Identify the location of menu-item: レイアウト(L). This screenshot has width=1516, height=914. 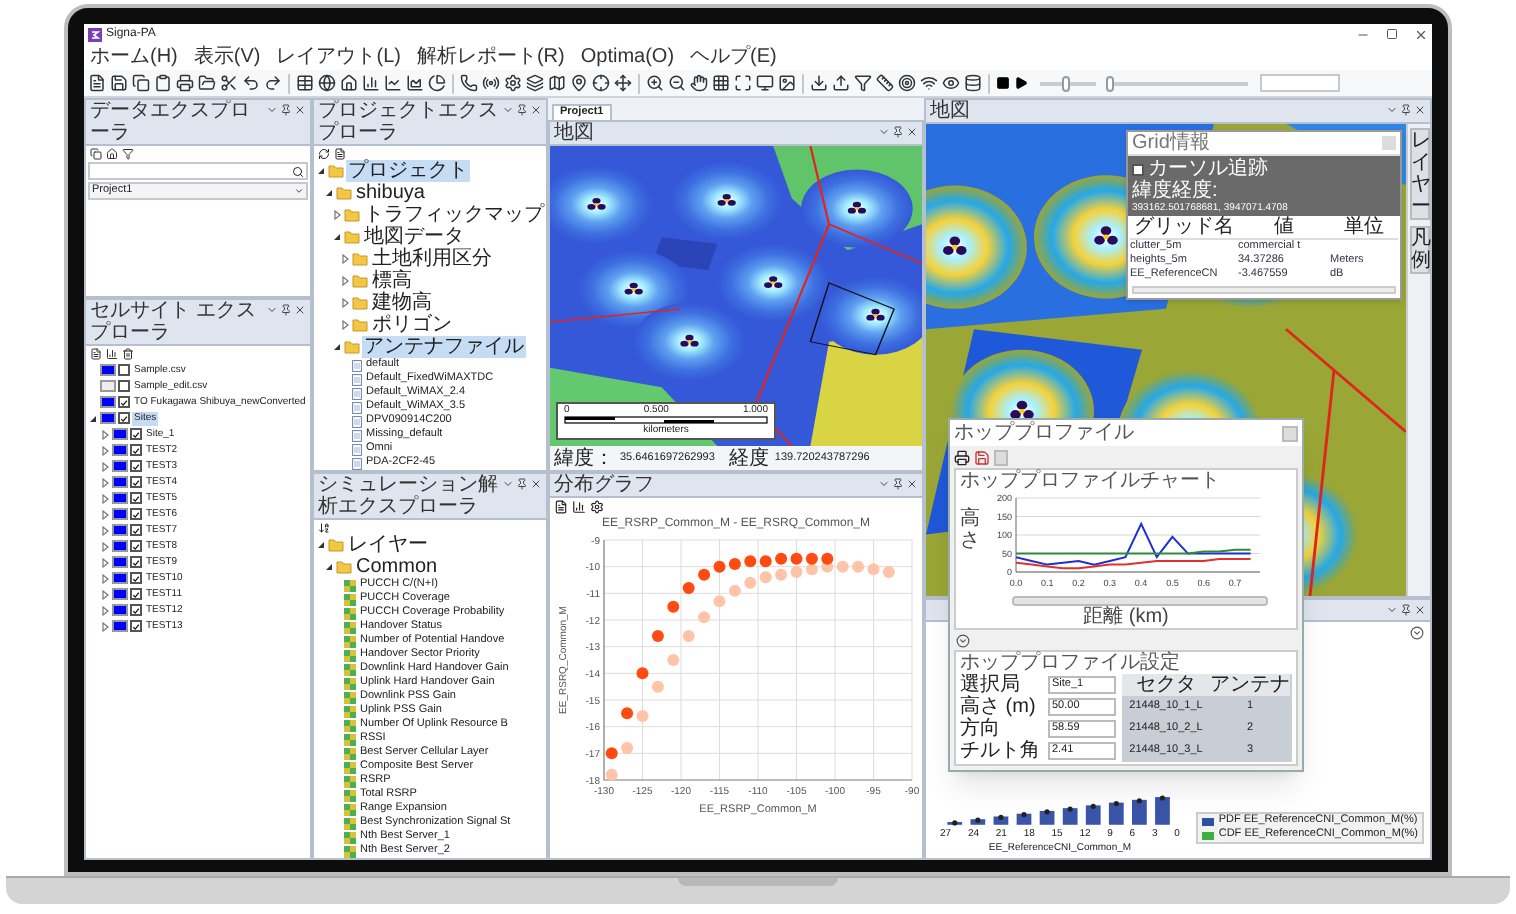
(338, 57).